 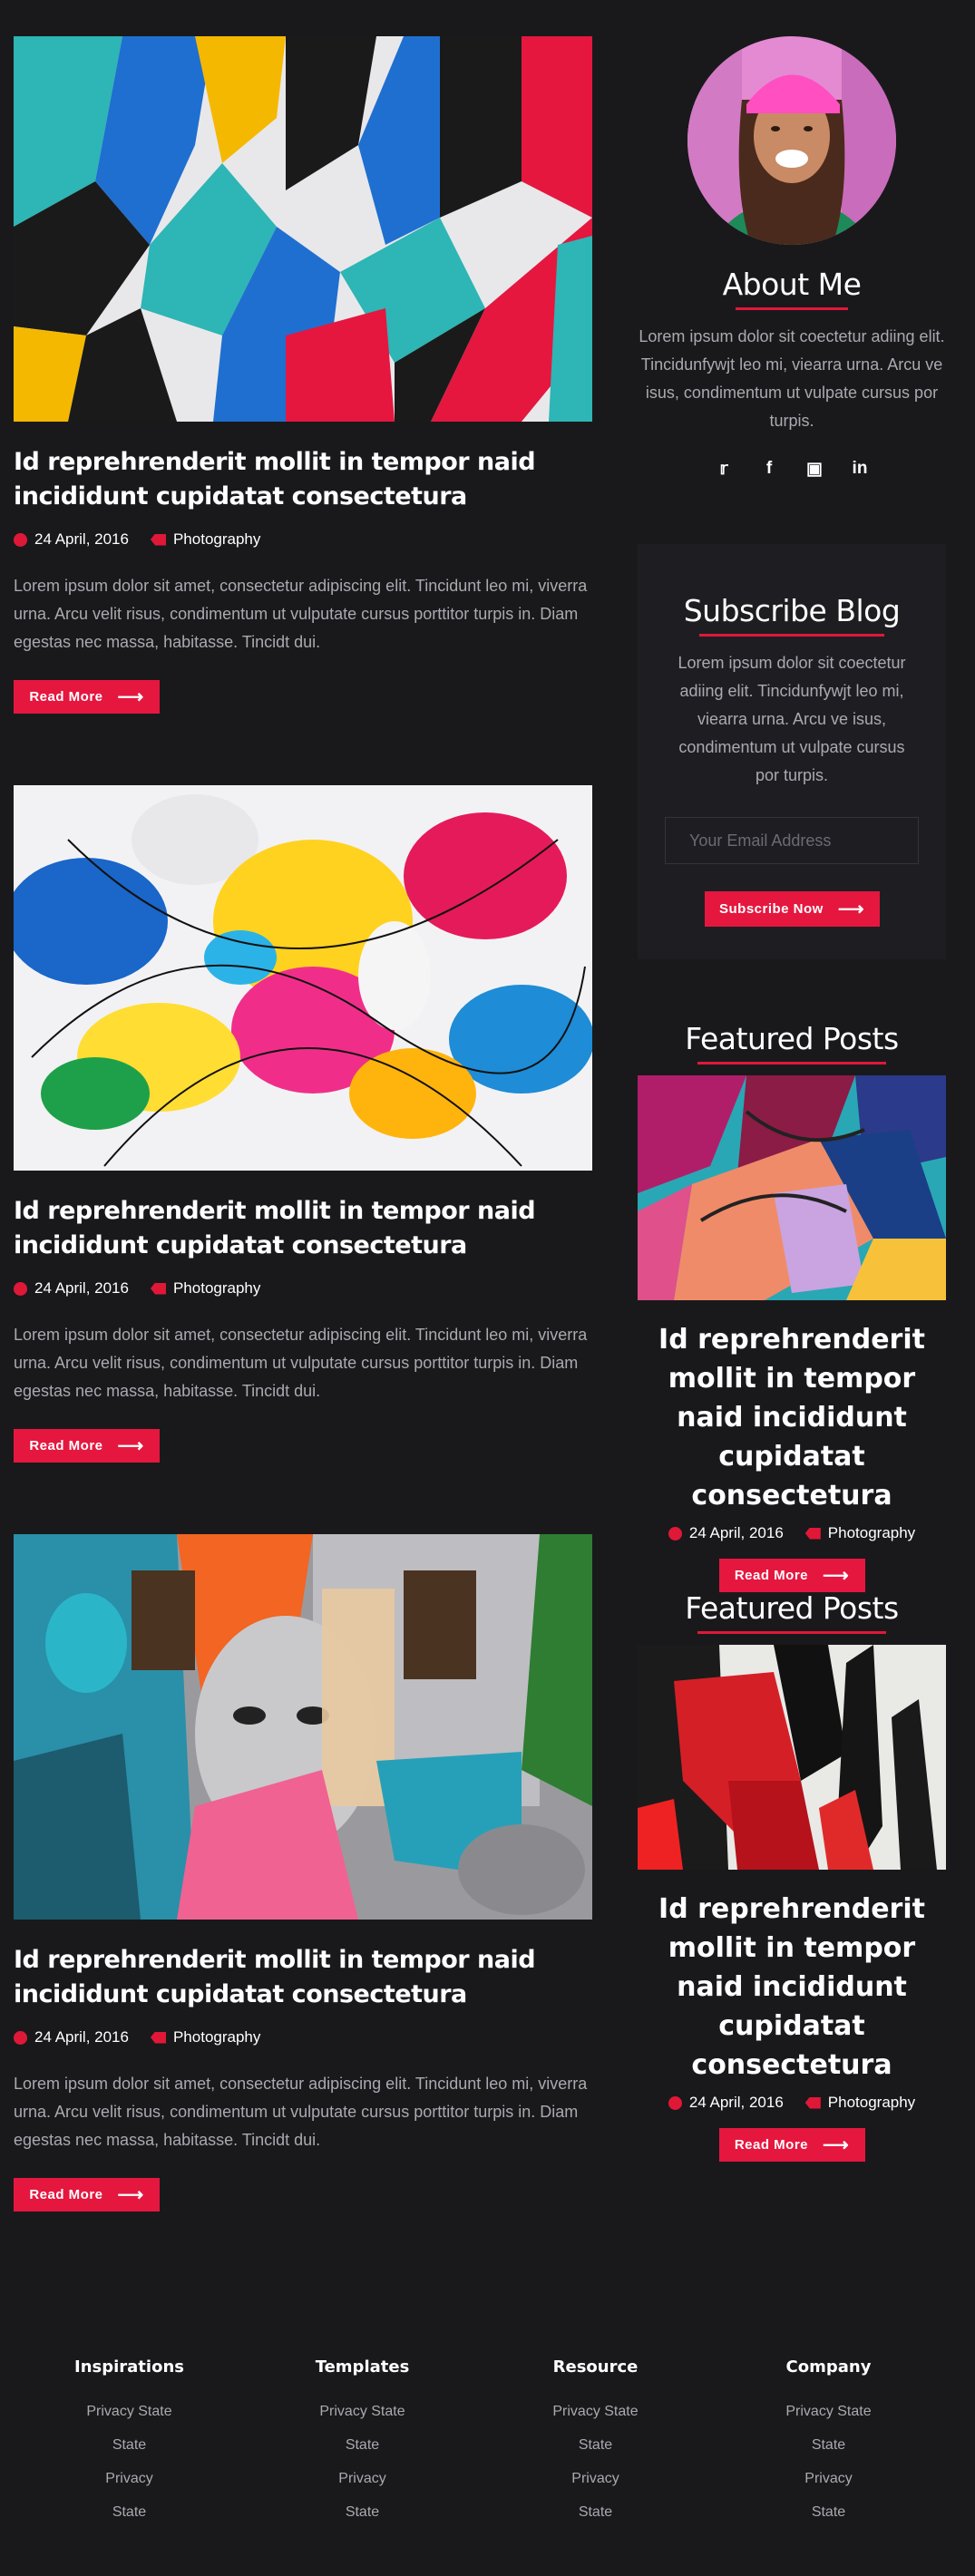 What do you see at coordinates (769, 469) in the screenshot?
I see `facebook-icon: f` at bounding box center [769, 469].